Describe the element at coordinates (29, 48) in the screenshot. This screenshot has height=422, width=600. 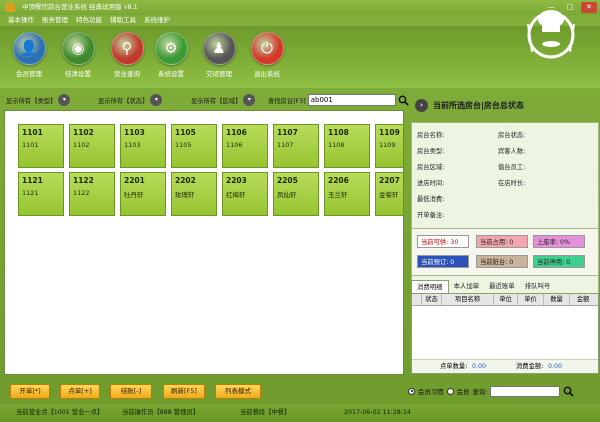
I see `user-icon: 👤` at that location.